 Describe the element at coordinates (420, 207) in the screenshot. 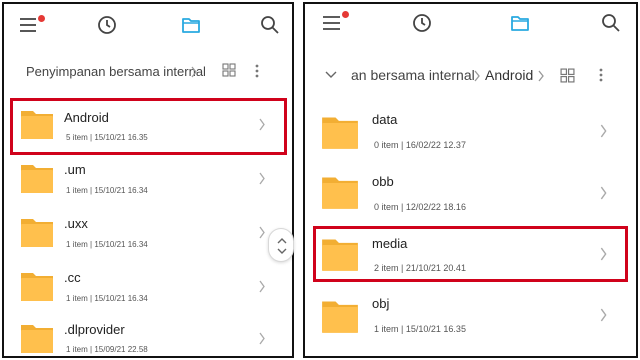

I see `folder-meta: 0 item | 12/02/22 18.16` at that location.